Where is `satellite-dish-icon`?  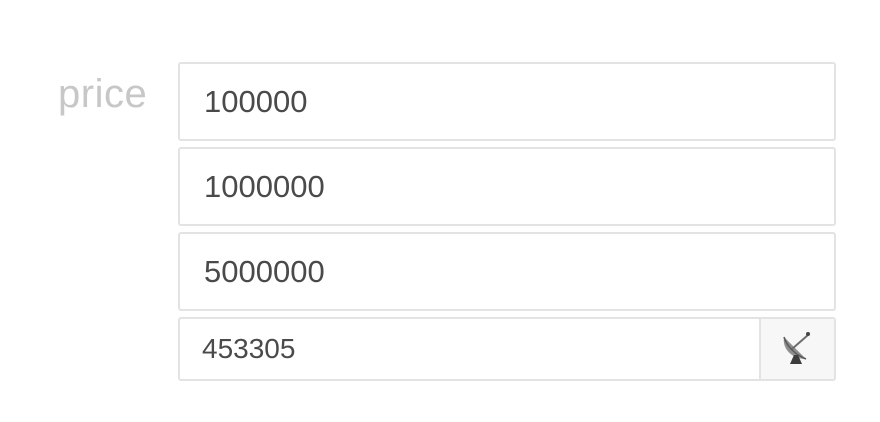 satellite-dish-icon is located at coordinates (798, 349).